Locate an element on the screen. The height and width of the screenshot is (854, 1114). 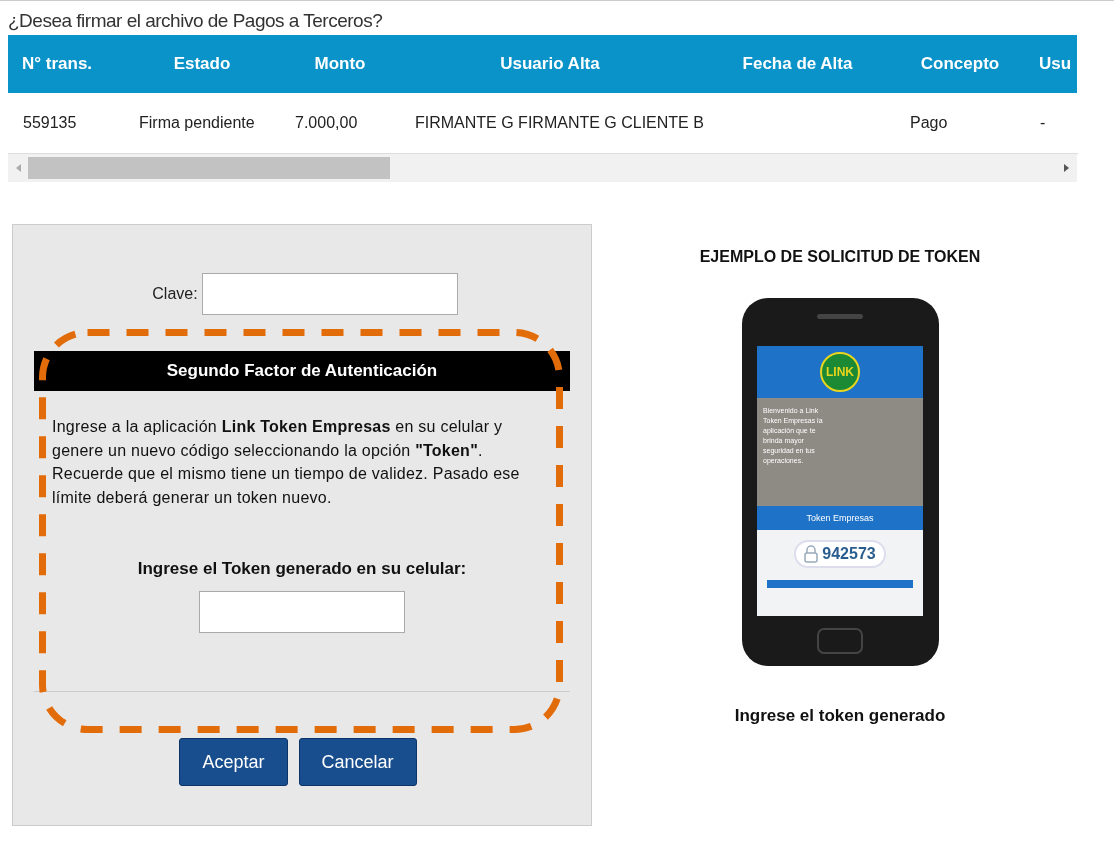
token-label: Ingrese el Token generado en su celular: is located at coordinates (302, 569).